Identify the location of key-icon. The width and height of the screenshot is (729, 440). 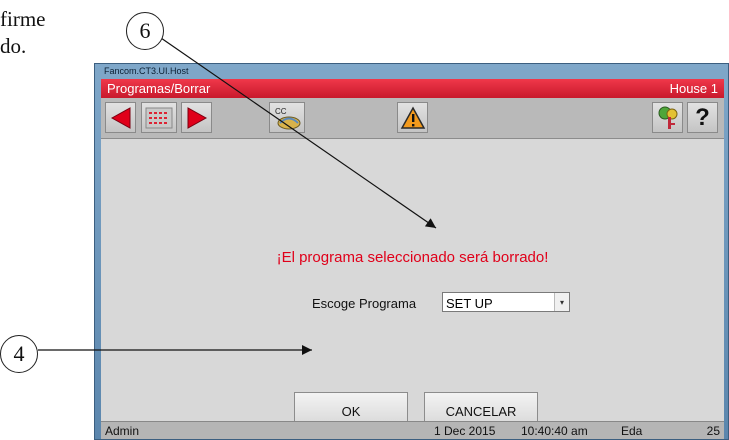
(667, 117).